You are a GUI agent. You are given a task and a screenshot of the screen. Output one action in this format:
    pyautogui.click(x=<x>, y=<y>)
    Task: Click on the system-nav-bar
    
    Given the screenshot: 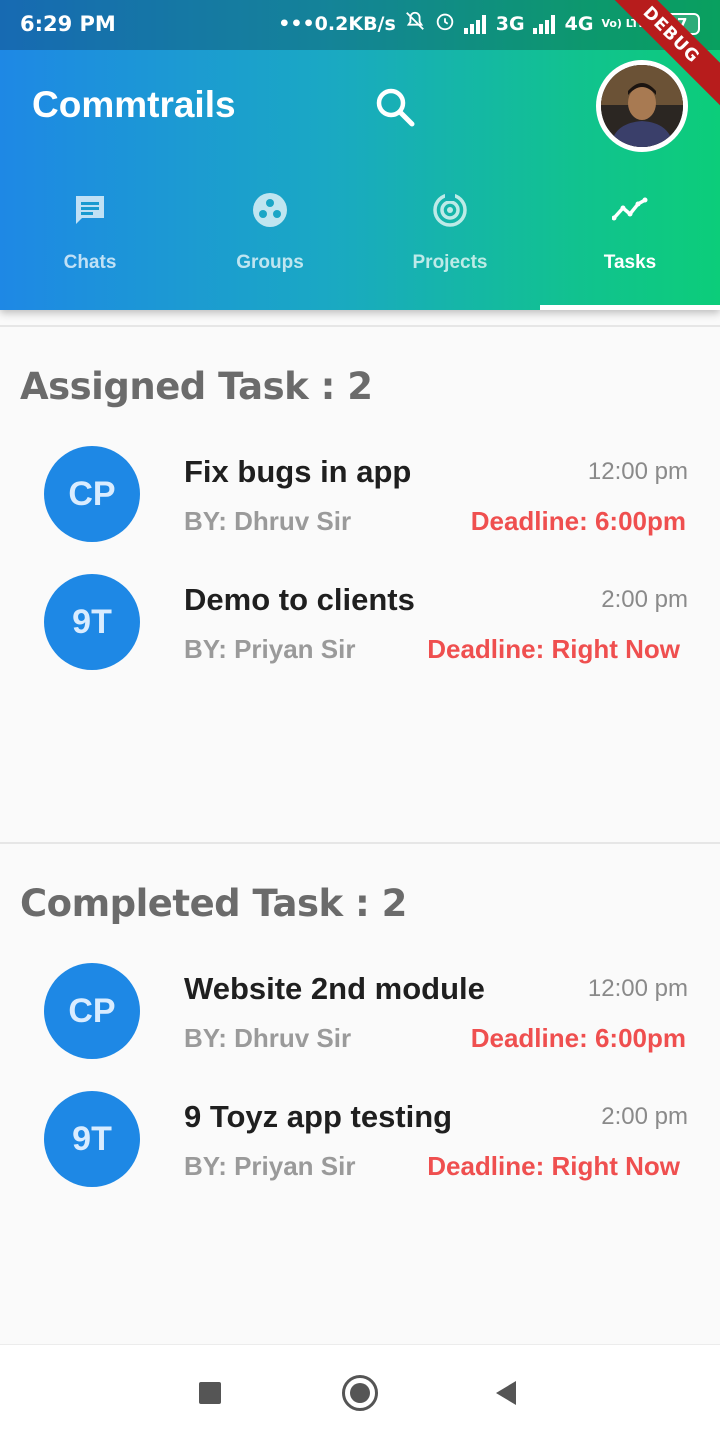 What is the action you would take?
    pyautogui.click(x=360, y=1392)
    